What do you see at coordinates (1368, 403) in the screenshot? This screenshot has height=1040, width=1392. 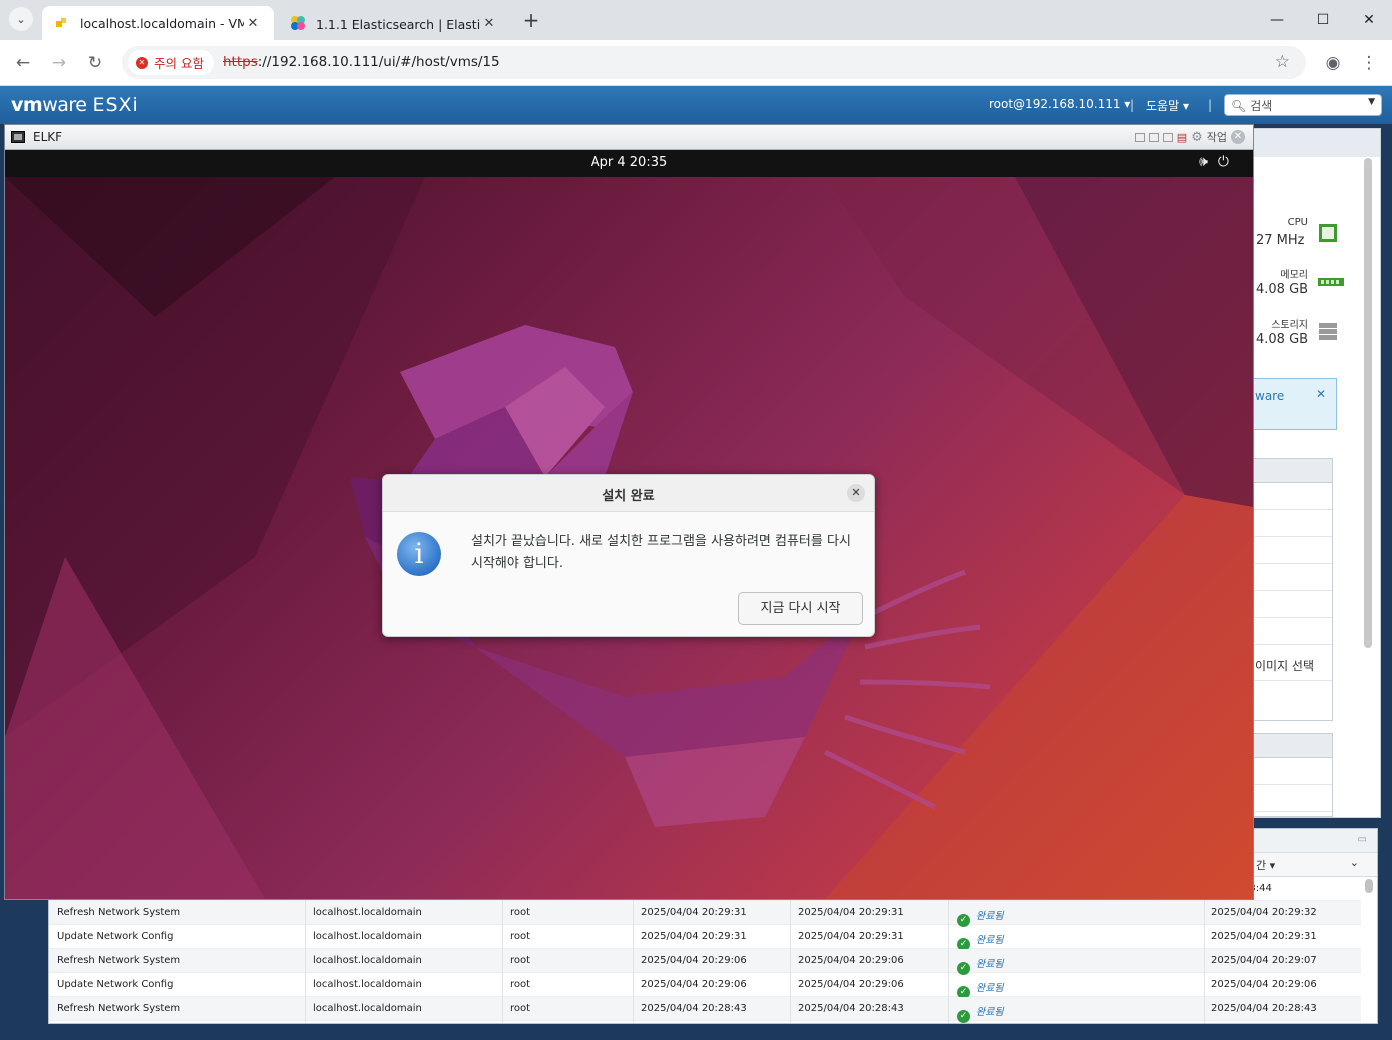 I see `panel-scrollbar` at bounding box center [1368, 403].